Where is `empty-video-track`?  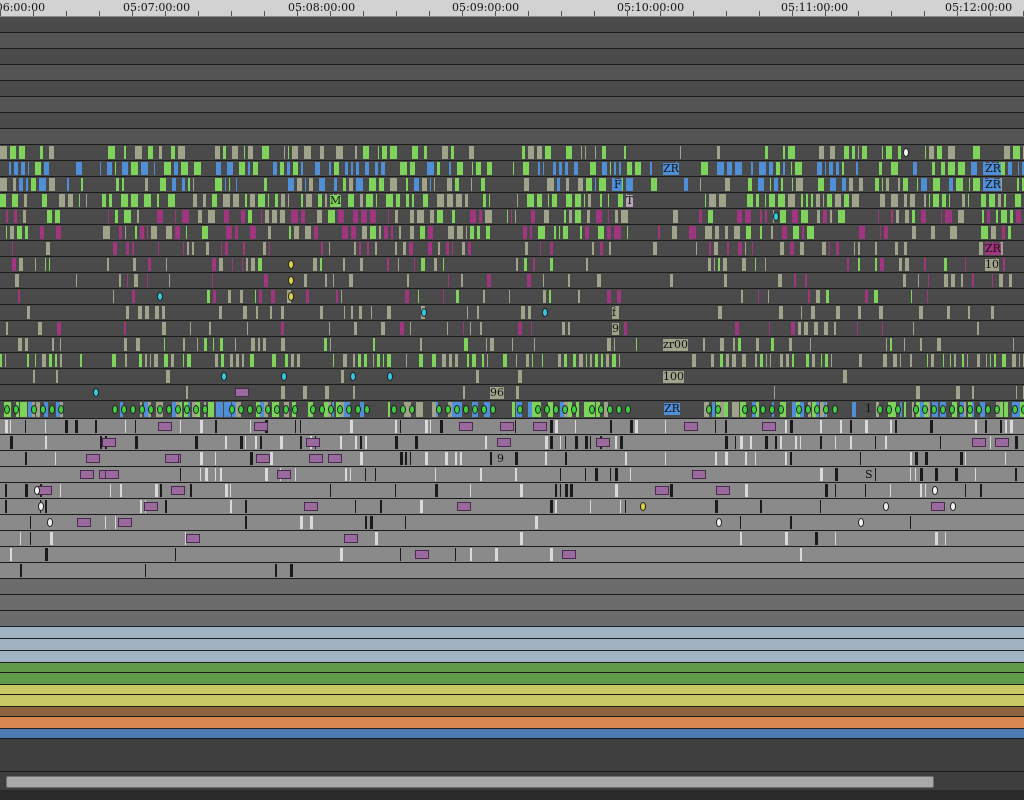
empty-video-track is located at coordinates (512, 73).